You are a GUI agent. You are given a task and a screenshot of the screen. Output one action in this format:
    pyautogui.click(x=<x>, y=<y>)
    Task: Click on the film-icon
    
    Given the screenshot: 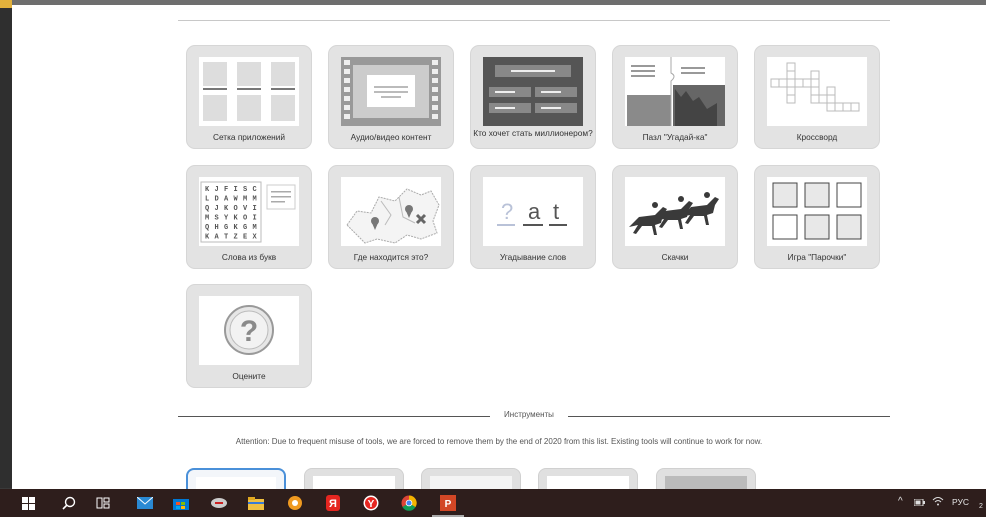 What is the action you would take?
    pyautogui.click(x=391, y=91)
    